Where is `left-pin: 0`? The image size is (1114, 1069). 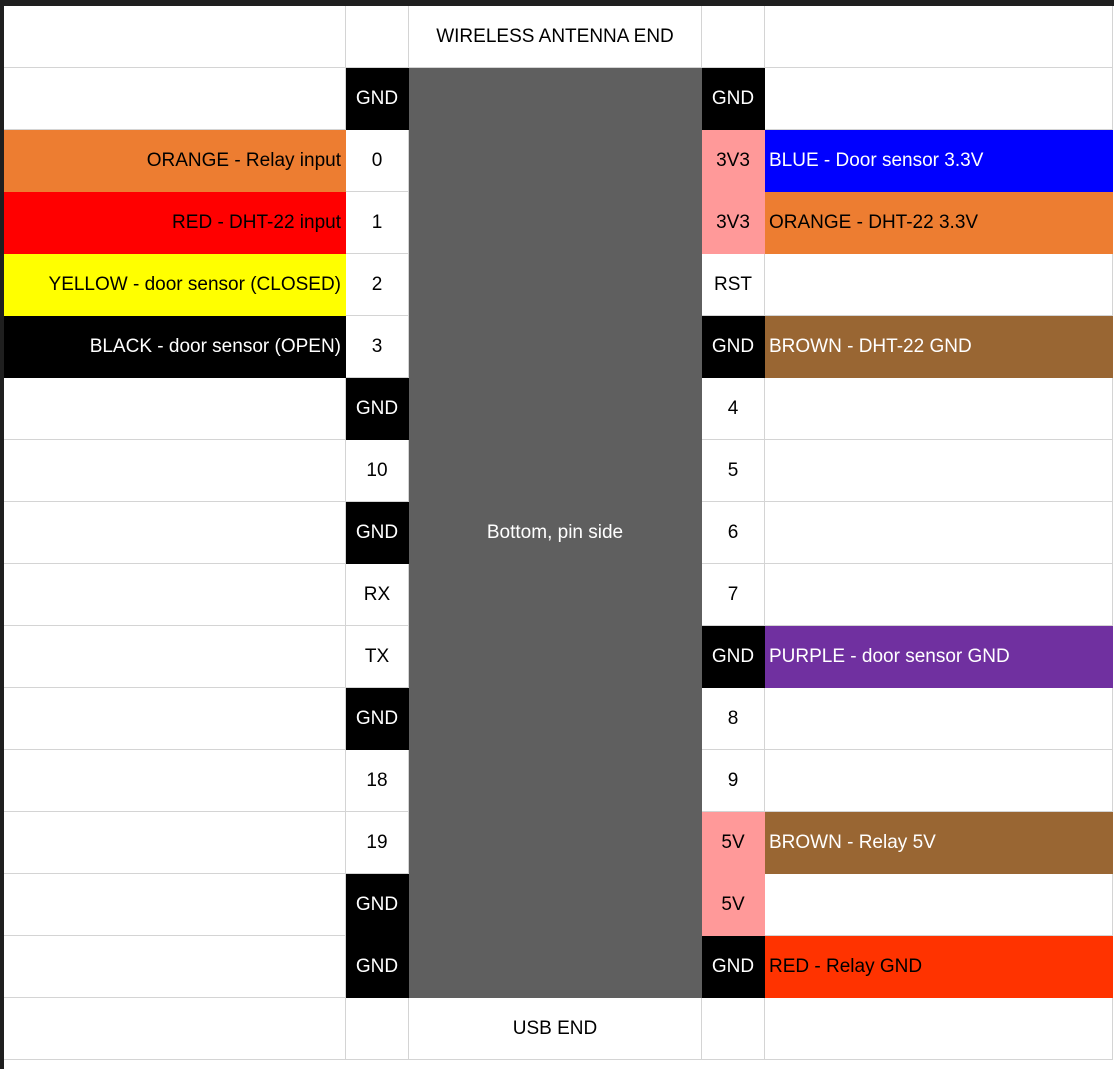
left-pin: 0 is located at coordinates (377, 161).